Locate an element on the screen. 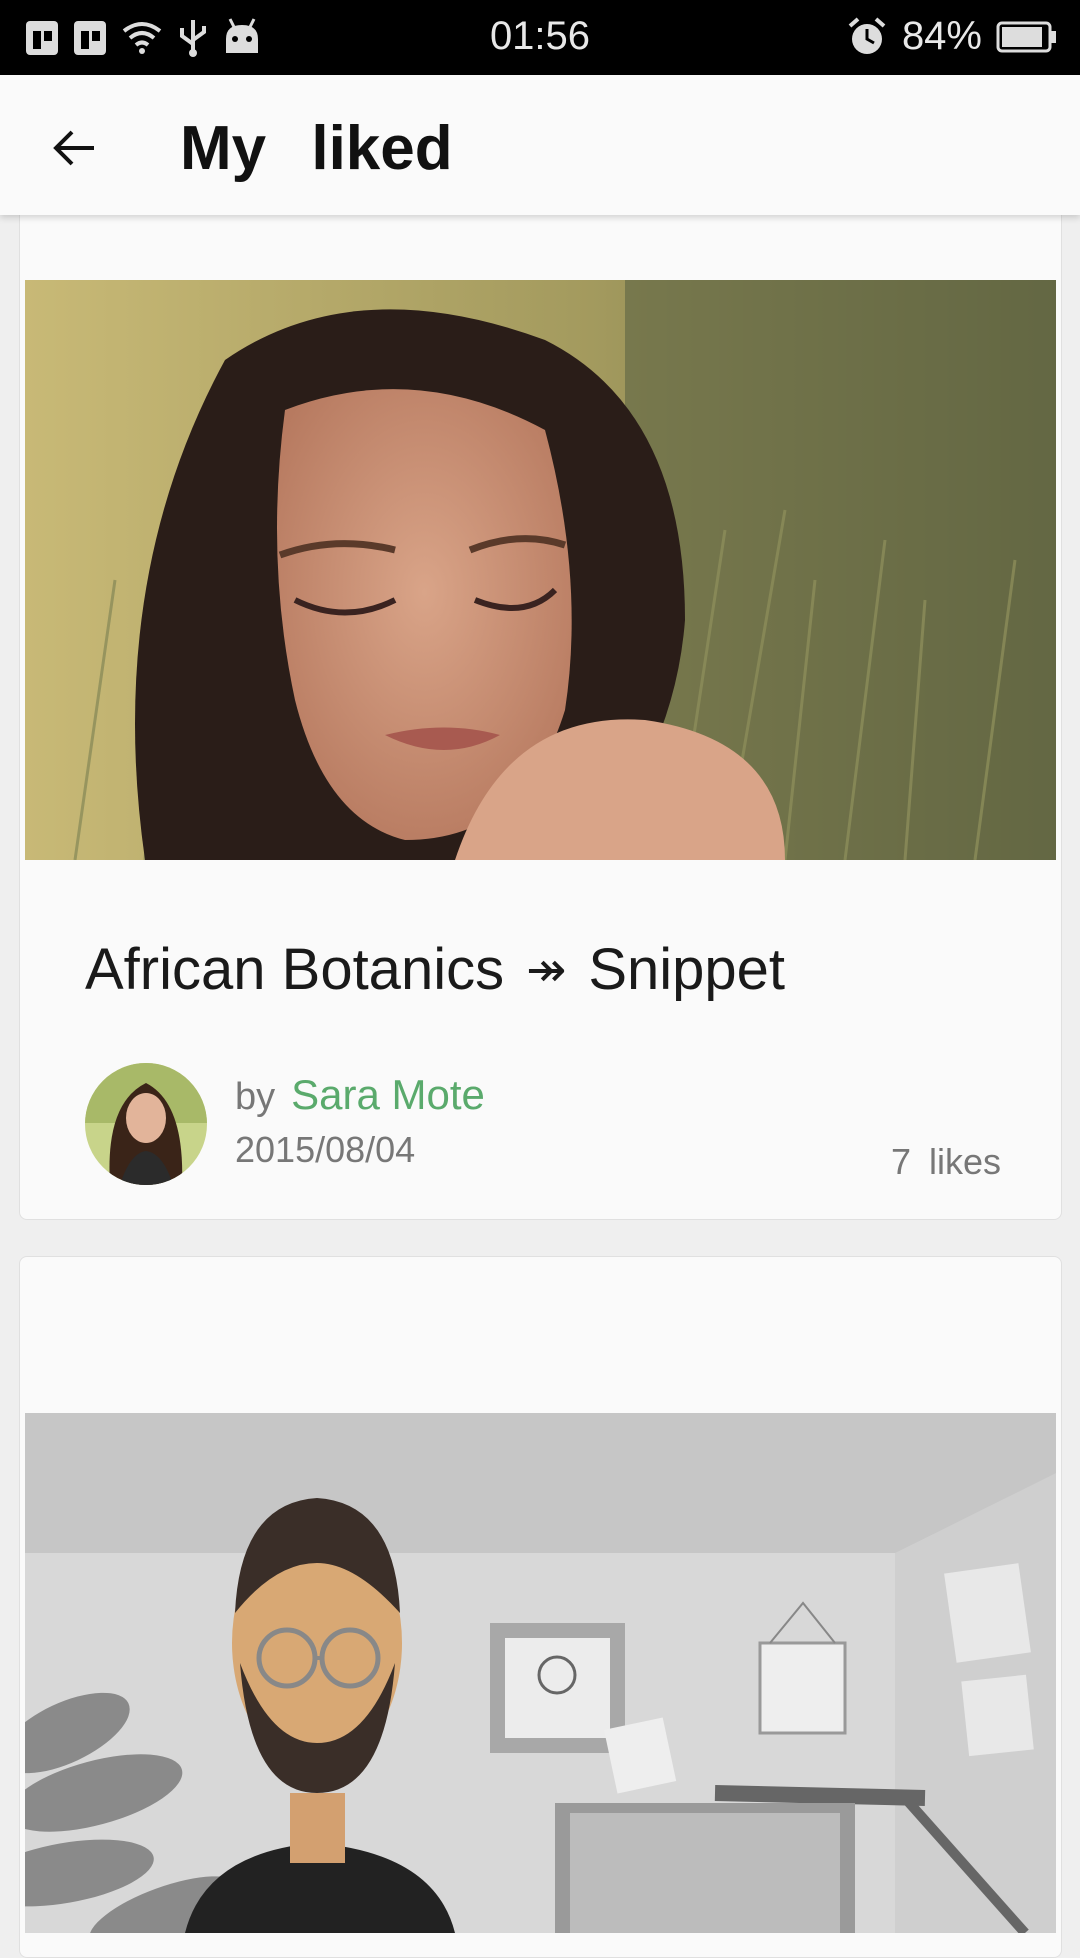  battery-icon is located at coordinates (1026, 36).